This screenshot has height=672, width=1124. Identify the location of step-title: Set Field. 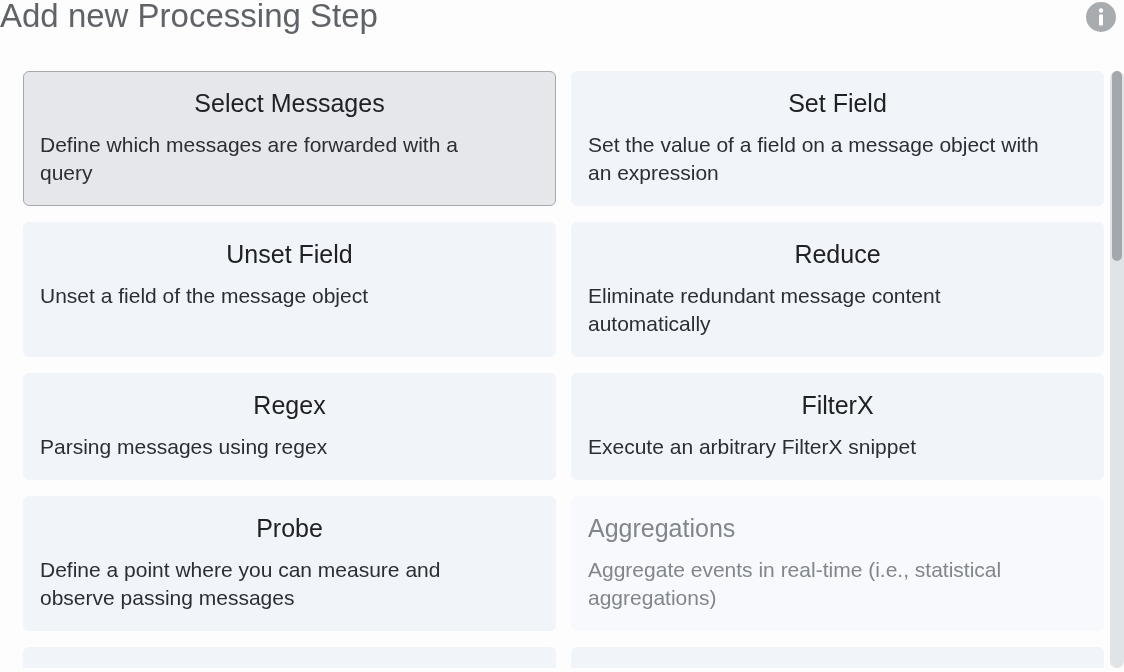
(837, 103).